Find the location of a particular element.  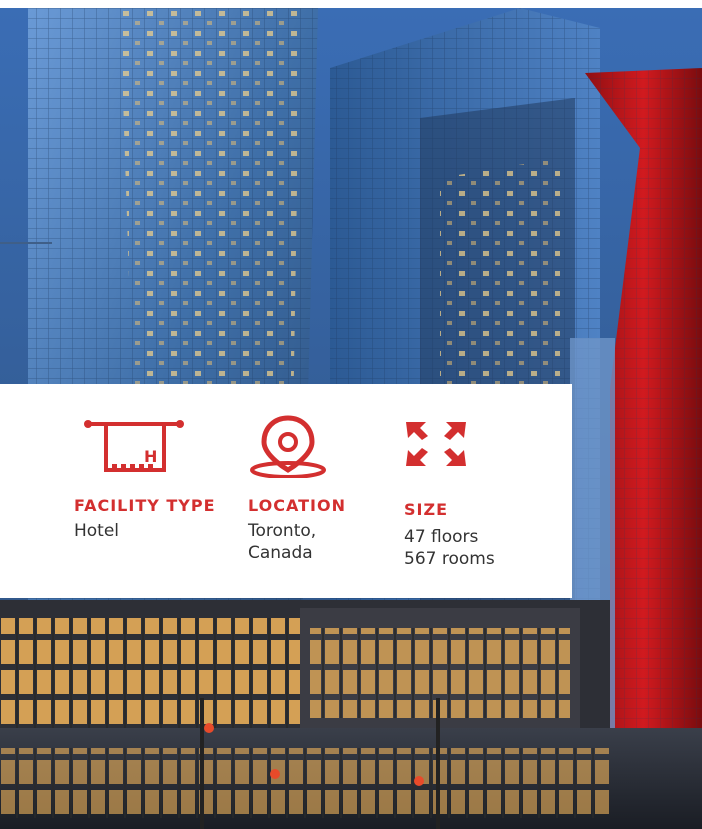

location-value-line2: Canada is located at coordinates (280, 553).